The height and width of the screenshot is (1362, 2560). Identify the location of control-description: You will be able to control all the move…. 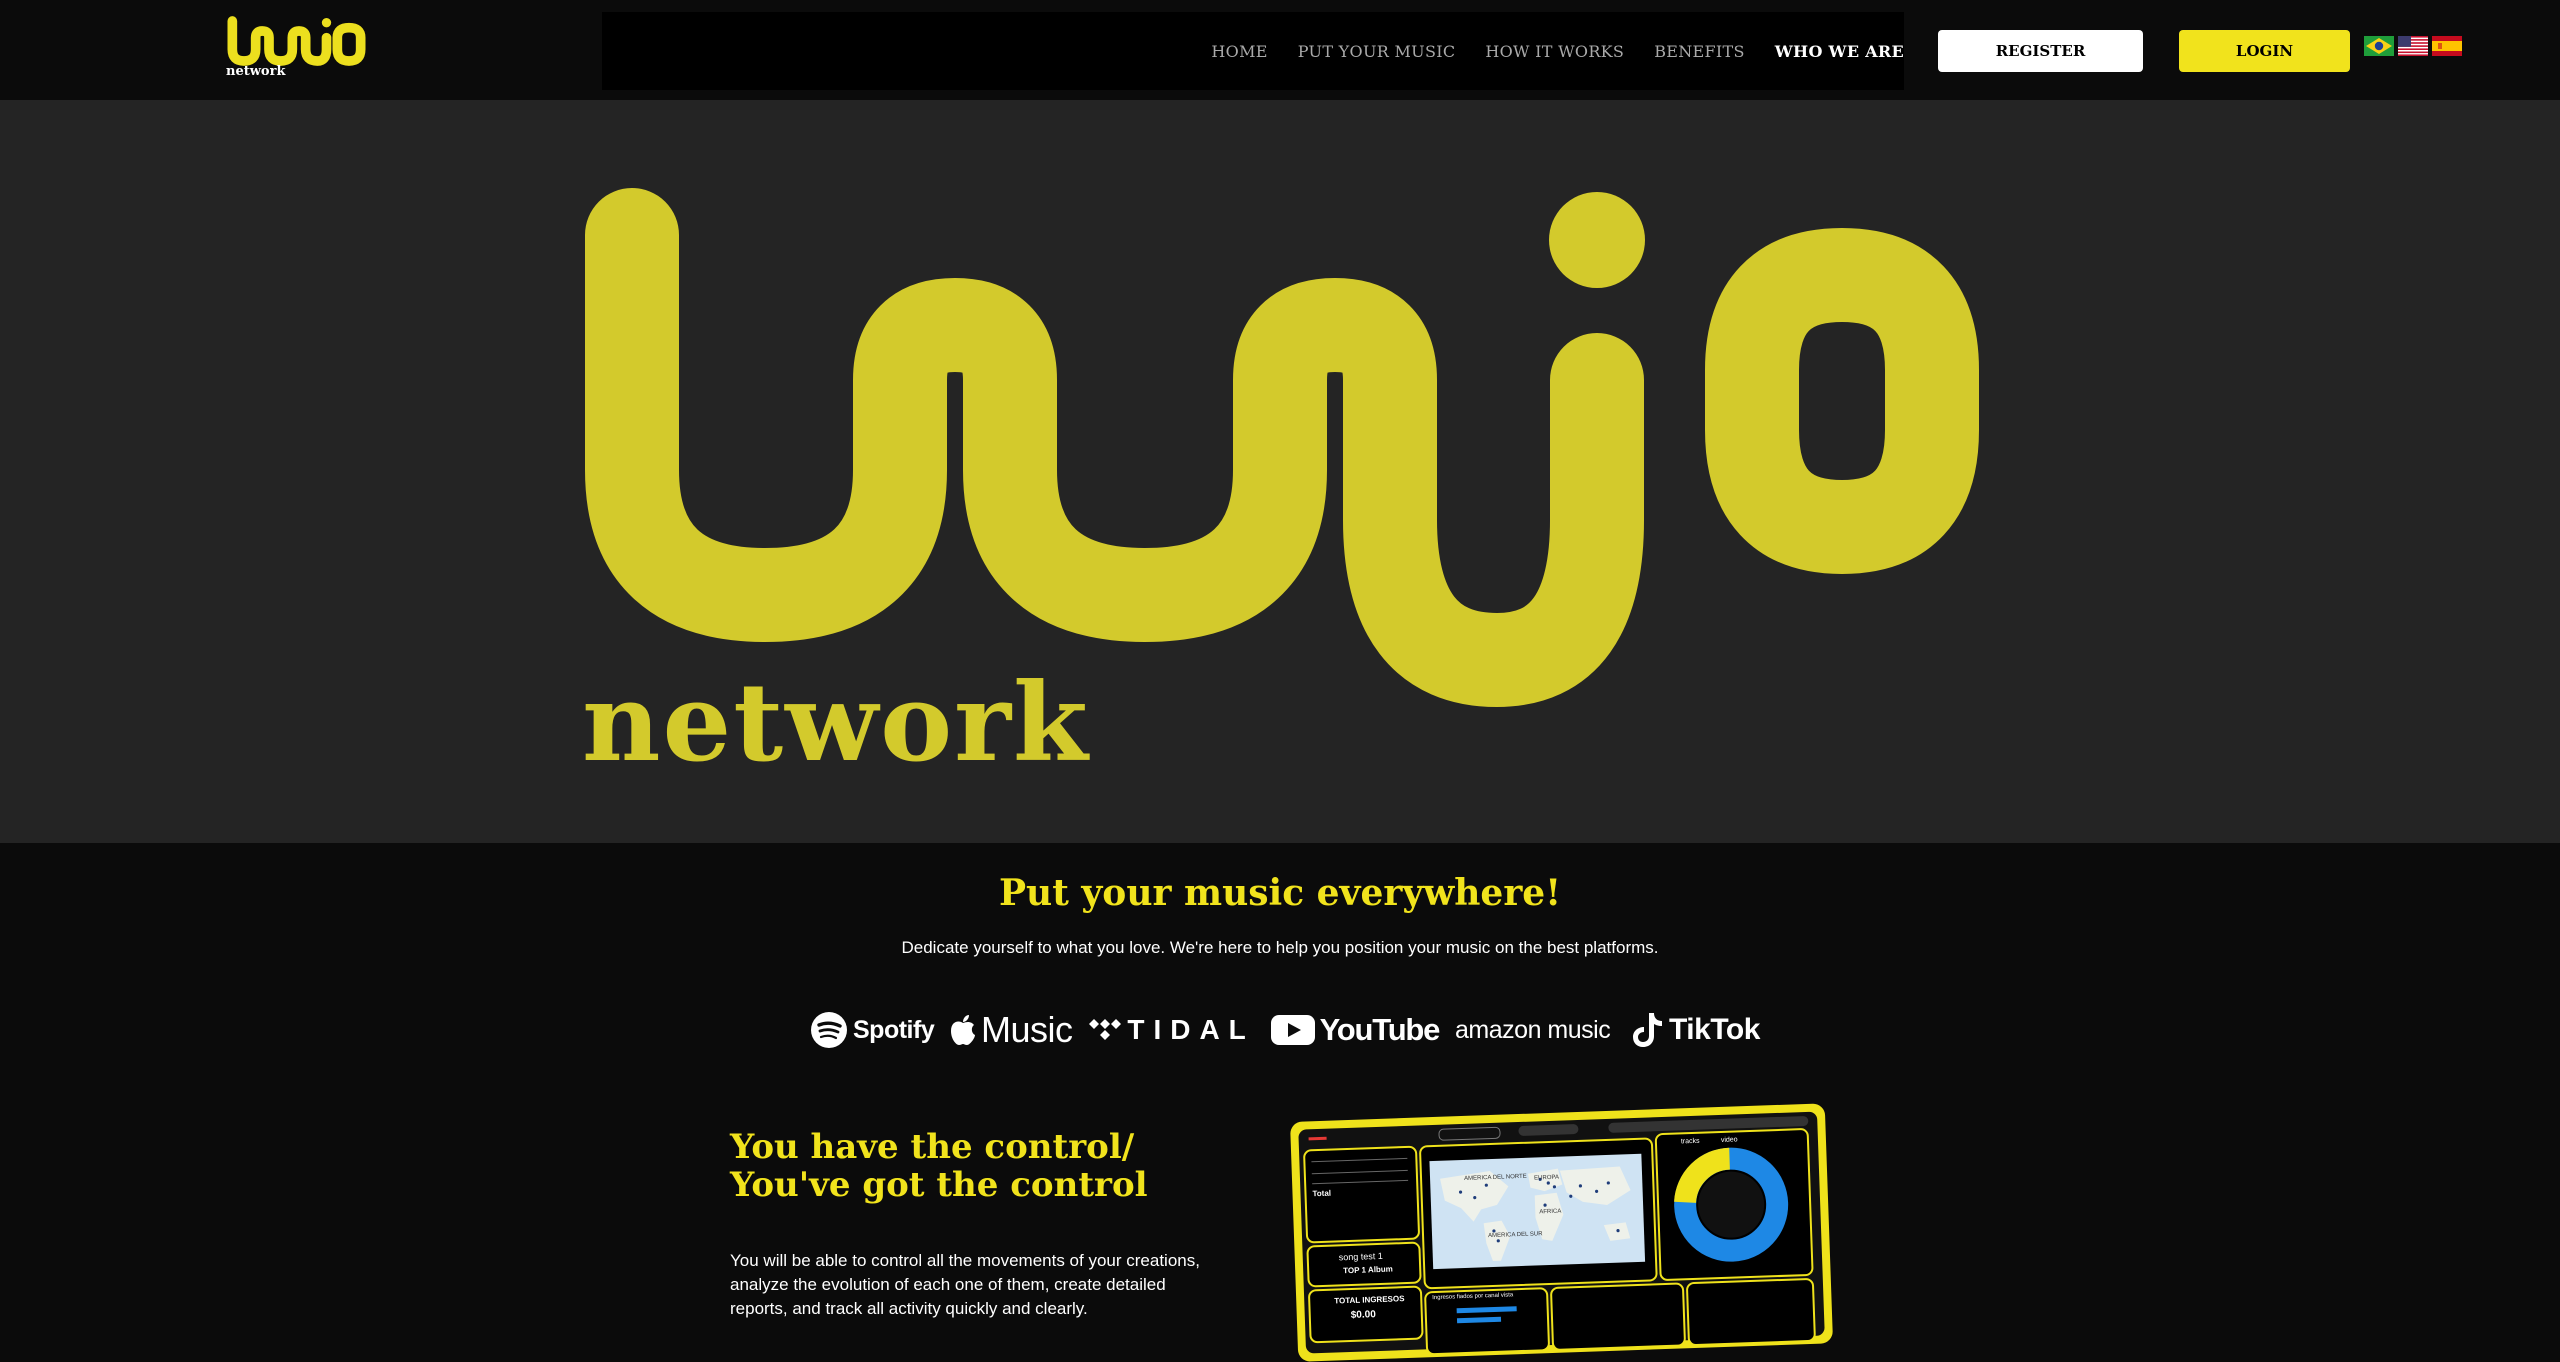
(965, 1284).